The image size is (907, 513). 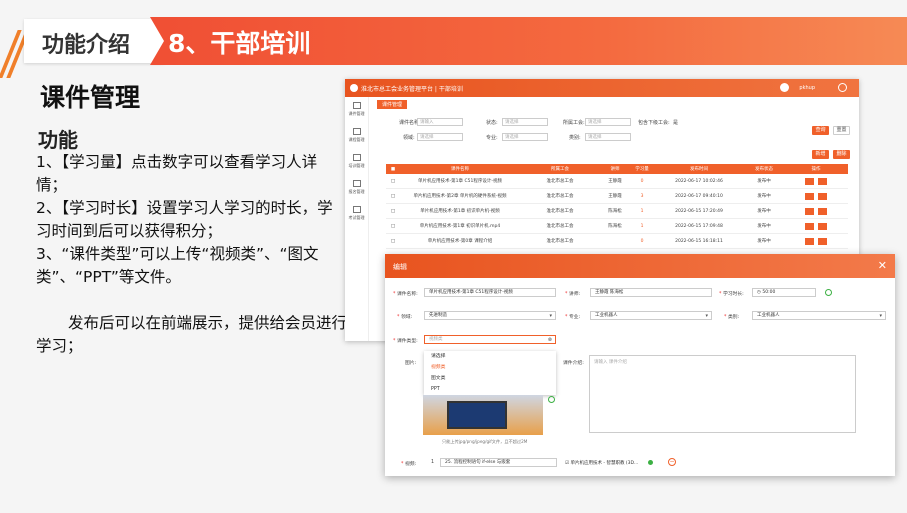 I want to click on filter-label: 状态:, so click(x=492, y=123).